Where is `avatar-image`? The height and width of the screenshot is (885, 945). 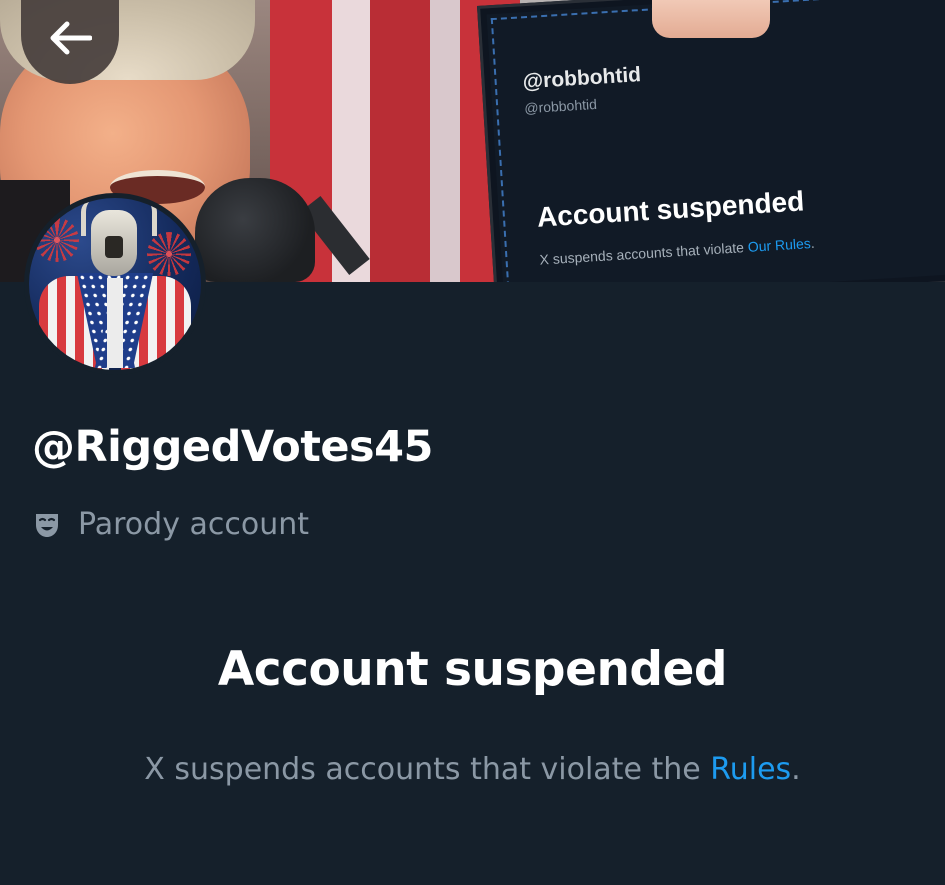 avatar-image is located at coordinates (115, 284).